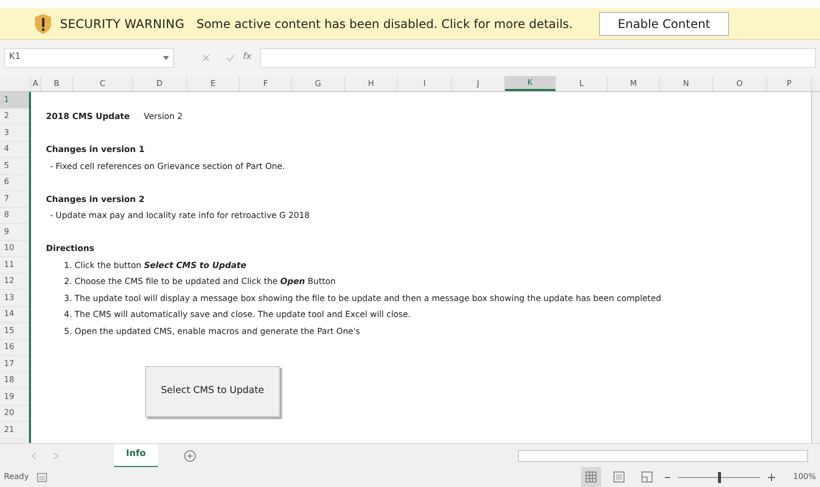  I want to click on row-header: 8, so click(14, 216).